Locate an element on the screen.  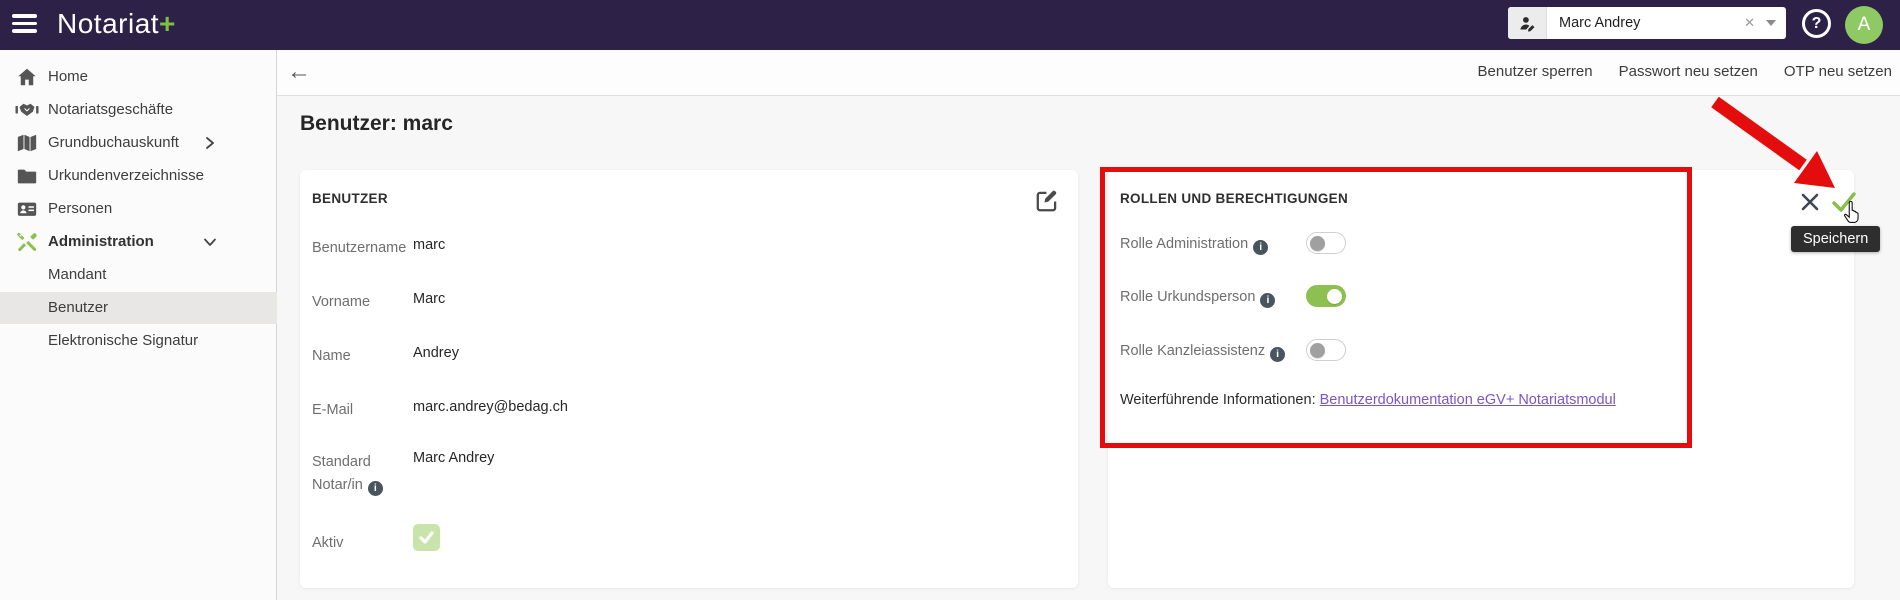
save-check-icon is located at coordinates (1844, 202).